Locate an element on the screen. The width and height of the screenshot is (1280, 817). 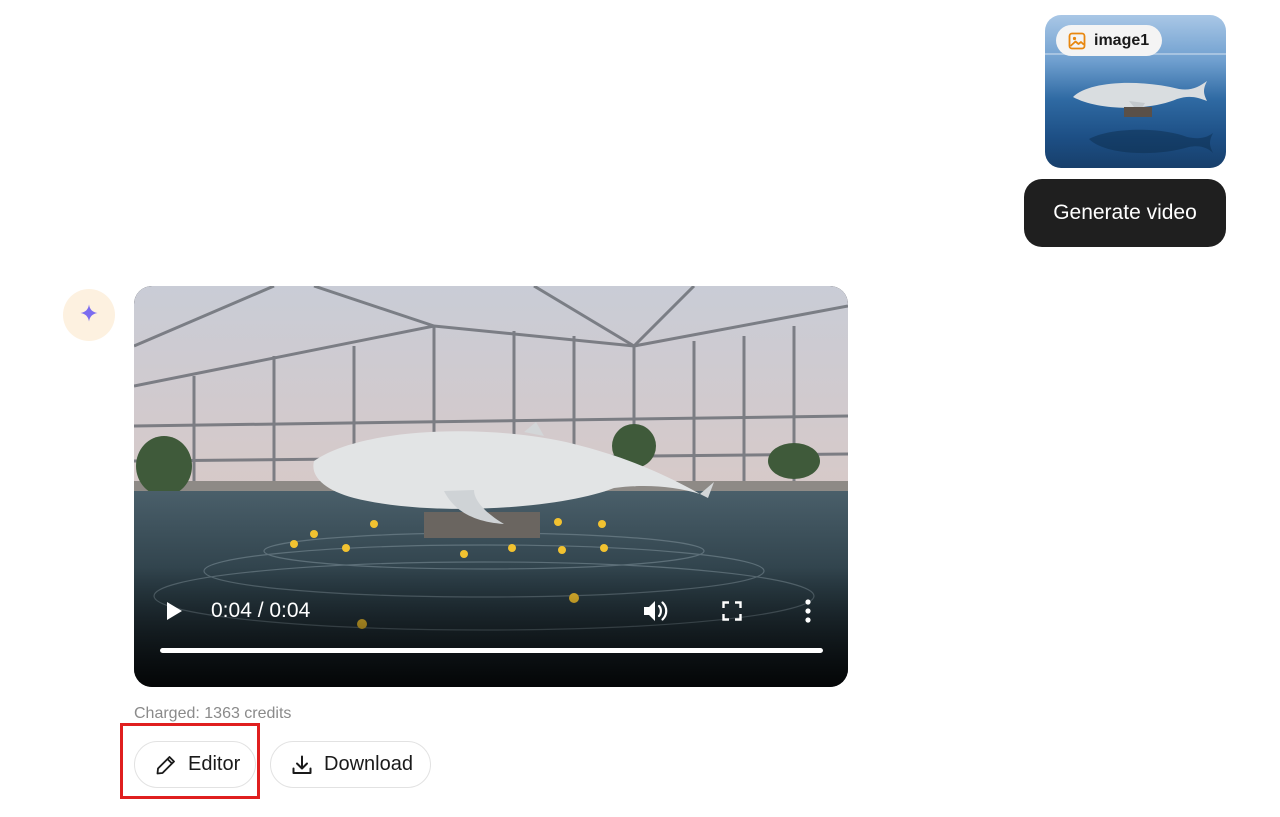
fullscreen-icon is located at coordinates (732, 611).